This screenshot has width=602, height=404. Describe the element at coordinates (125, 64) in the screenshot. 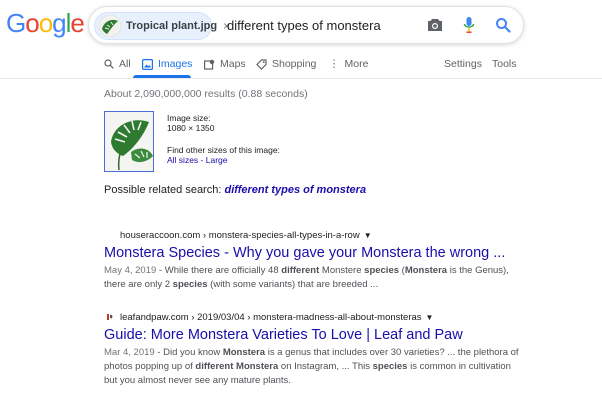

I see `tab-all-label: All` at that location.